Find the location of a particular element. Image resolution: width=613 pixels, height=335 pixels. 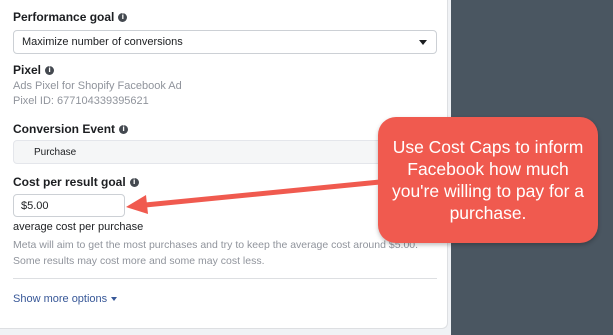

pixel-id: Pixel ID: 677104339395621 is located at coordinates (81, 101).